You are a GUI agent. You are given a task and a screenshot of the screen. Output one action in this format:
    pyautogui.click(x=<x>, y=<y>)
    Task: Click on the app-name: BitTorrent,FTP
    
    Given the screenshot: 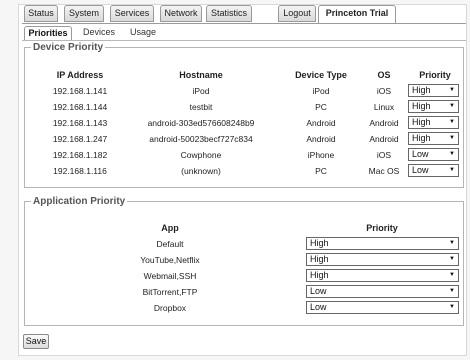 What is the action you would take?
    pyautogui.click(x=170, y=292)
    